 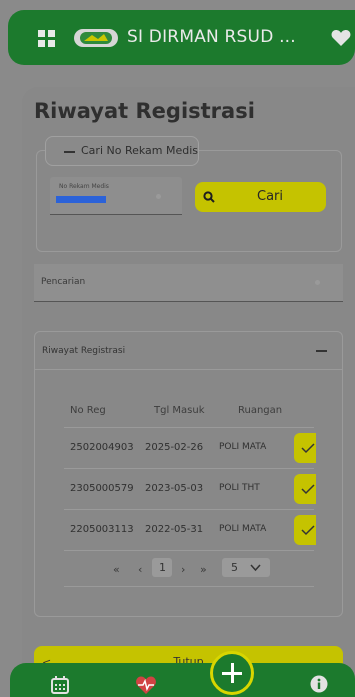 I want to click on page-size-value: 5, so click(x=234, y=567).